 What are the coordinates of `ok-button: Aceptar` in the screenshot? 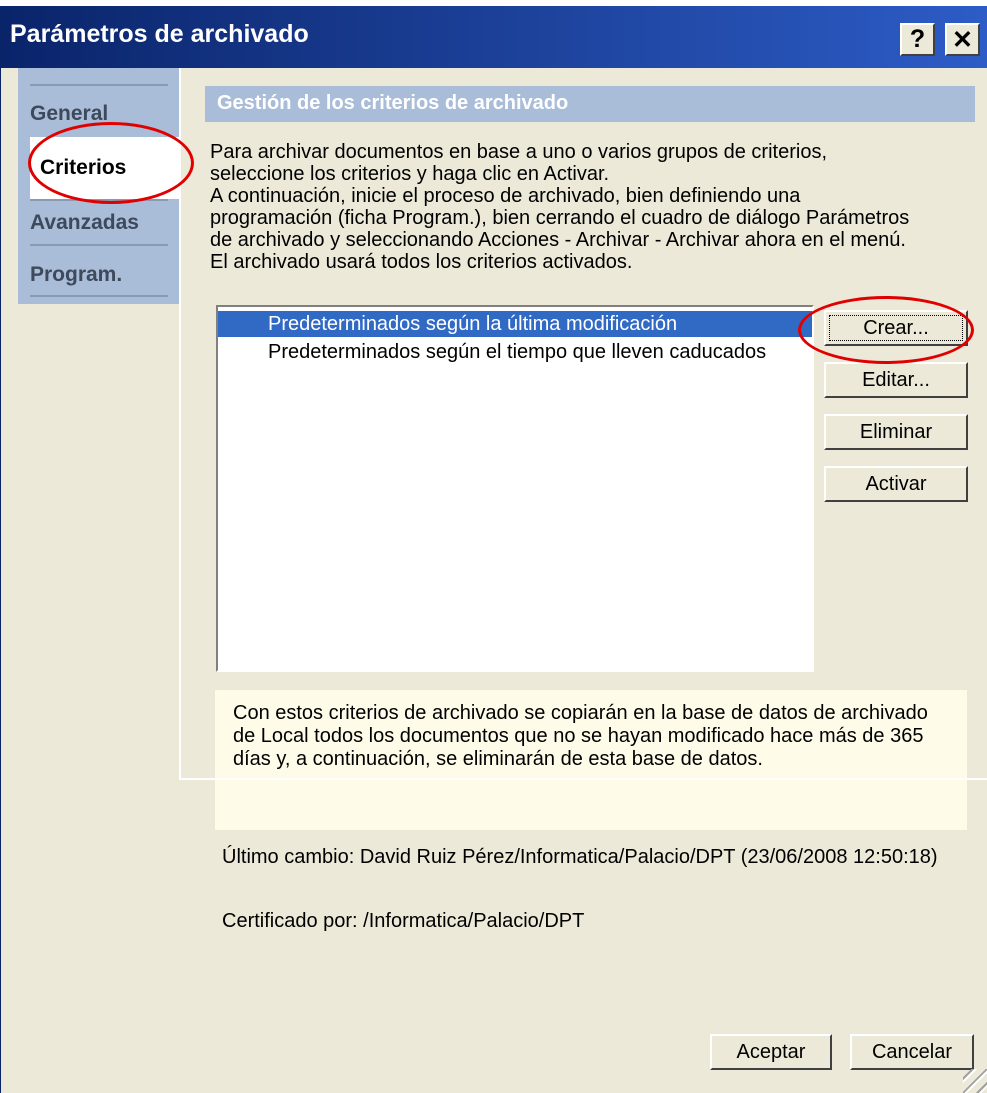 It's located at (771, 1052).